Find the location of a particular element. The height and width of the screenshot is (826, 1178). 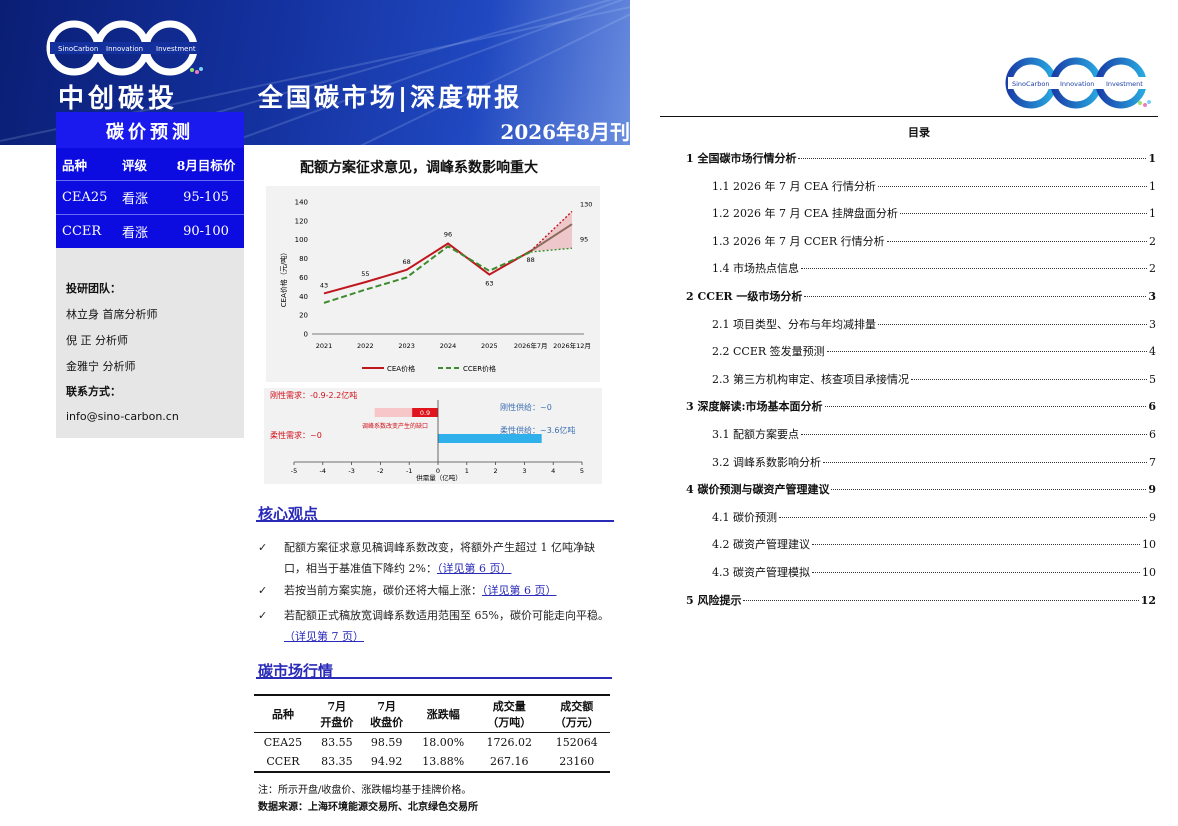

x-tick-label: -3 is located at coordinates (351, 471).